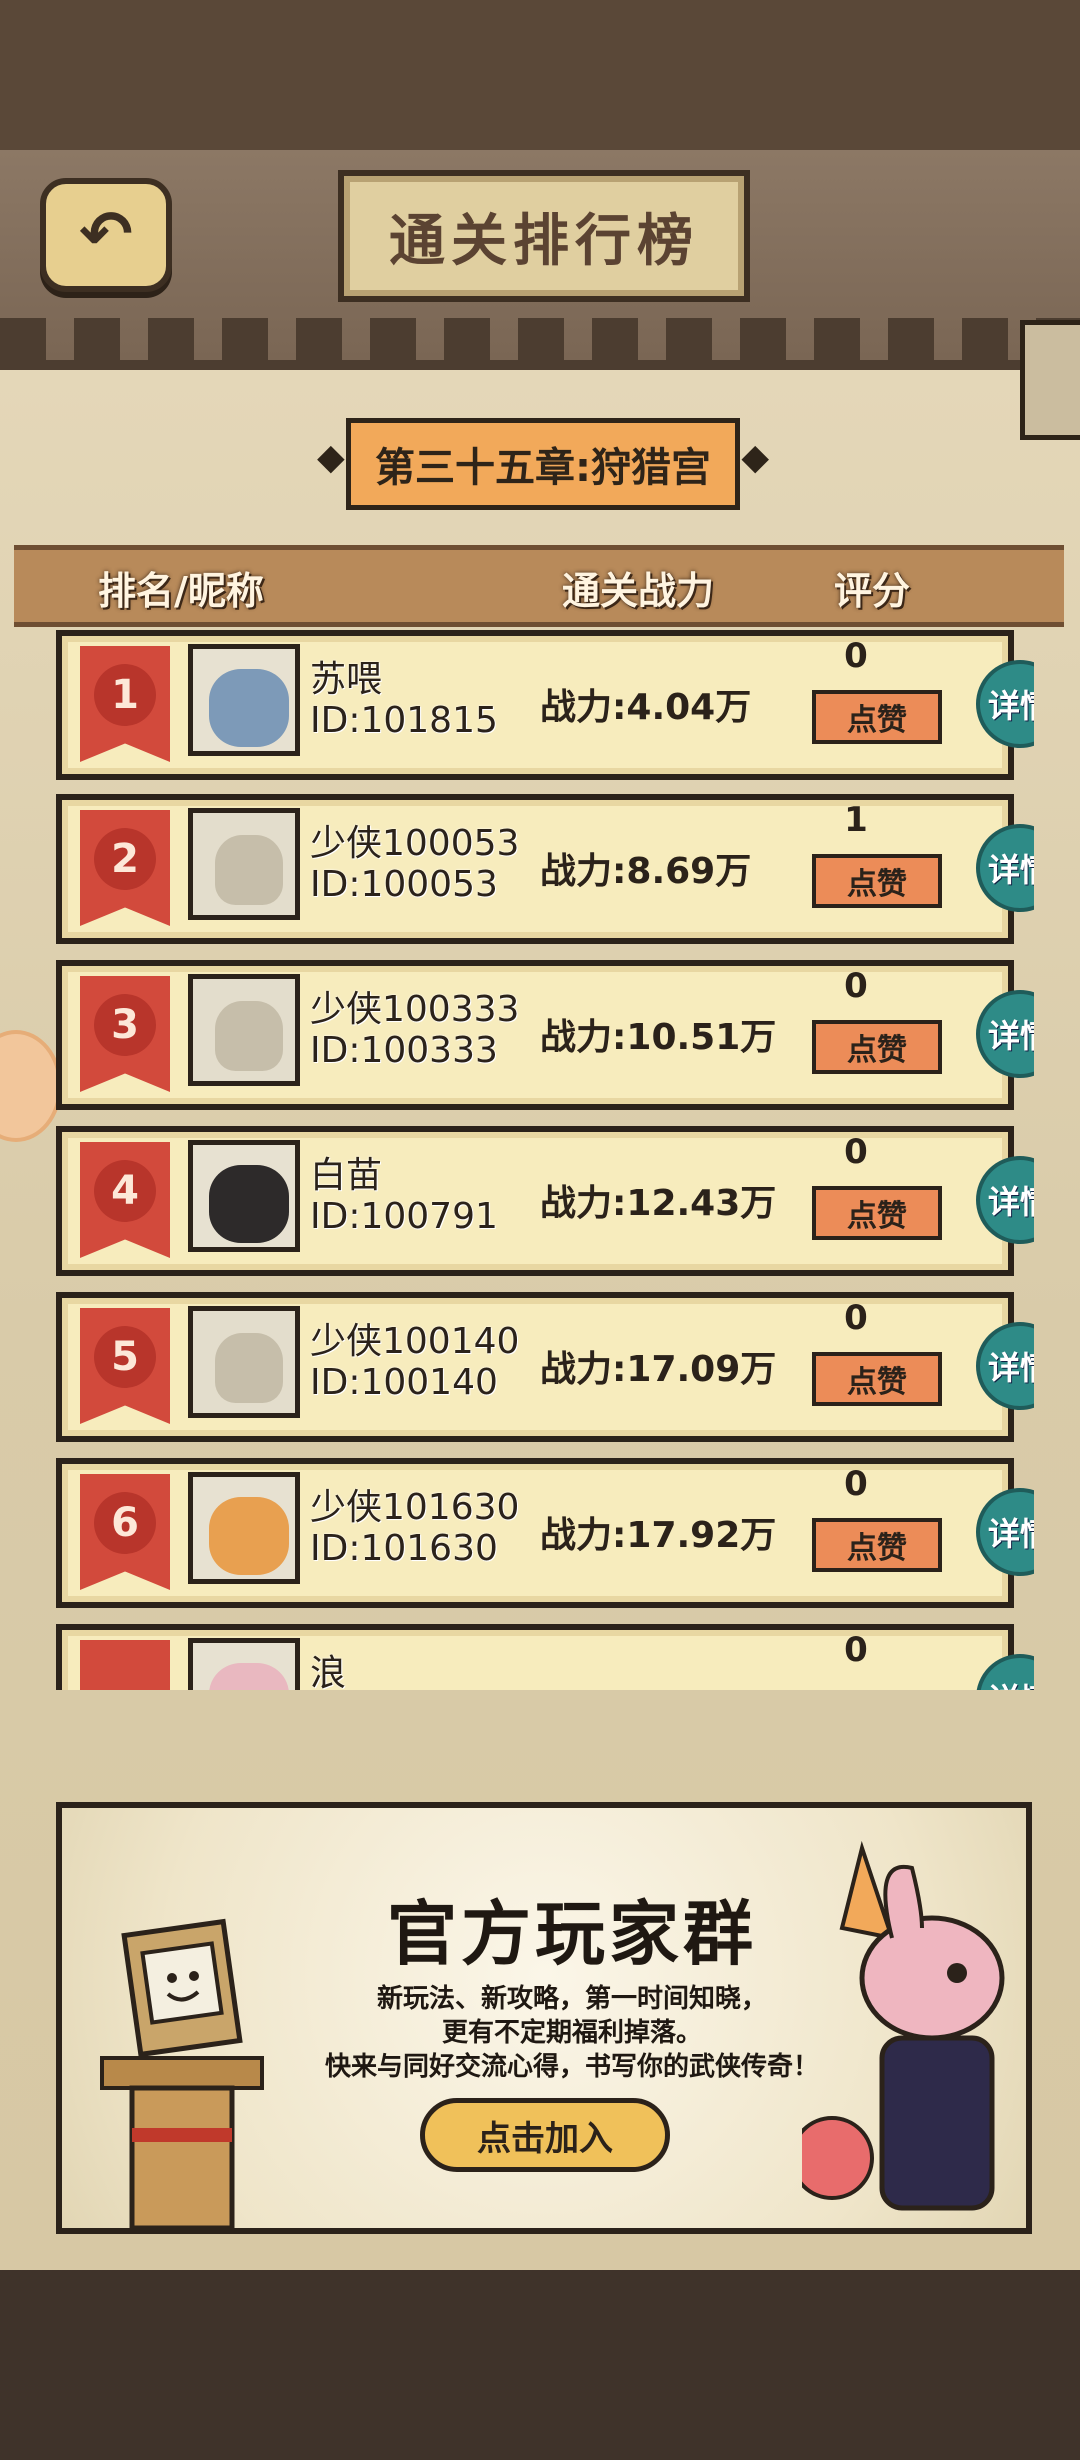 This screenshot has width=1080, height=2460. I want to click on top-bar, so click(540, 75).